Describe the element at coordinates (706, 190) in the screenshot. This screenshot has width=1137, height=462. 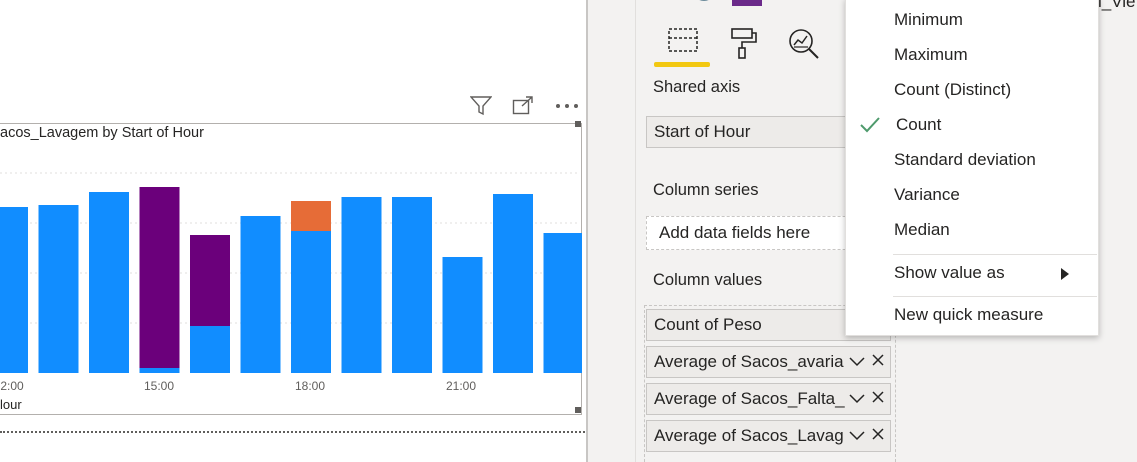
I see `column-series-label: Column series` at that location.